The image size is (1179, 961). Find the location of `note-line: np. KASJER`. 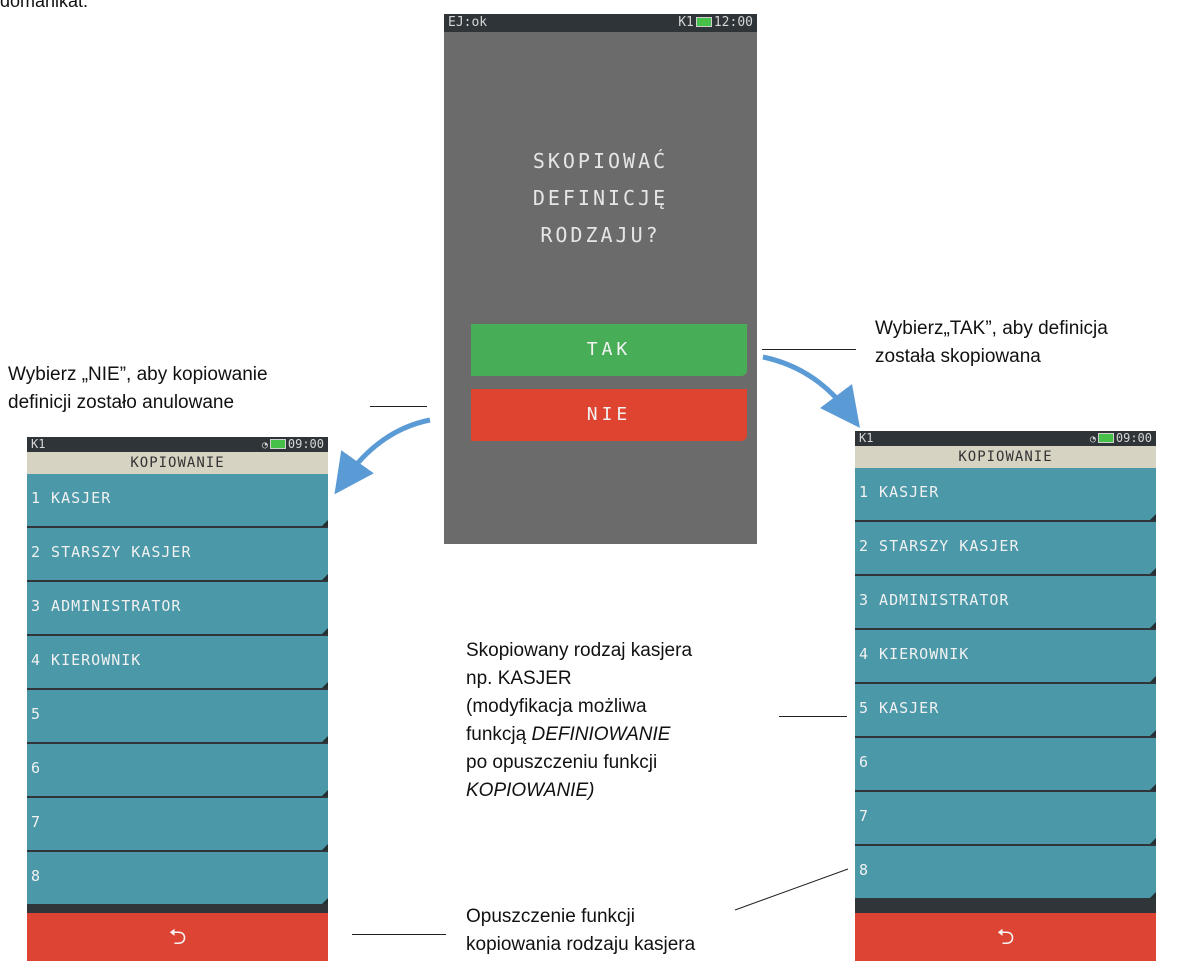

note-line: np. KASJER is located at coordinates (519, 678).